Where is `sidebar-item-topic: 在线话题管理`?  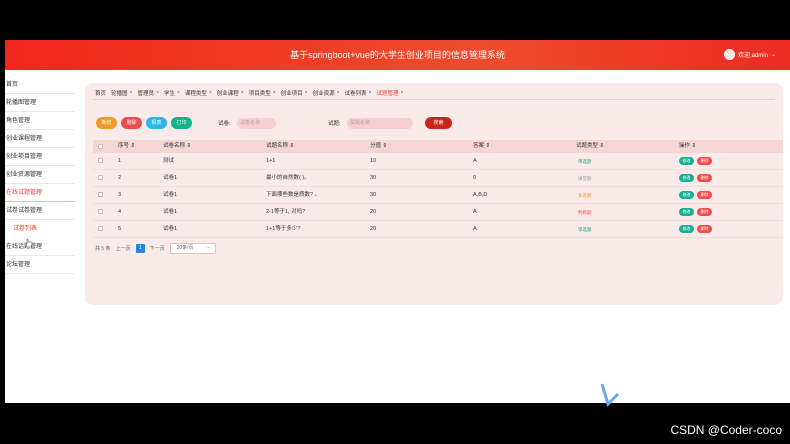
sidebar-item-topic: 在线话题管理 is located at coordinates (40, 247).